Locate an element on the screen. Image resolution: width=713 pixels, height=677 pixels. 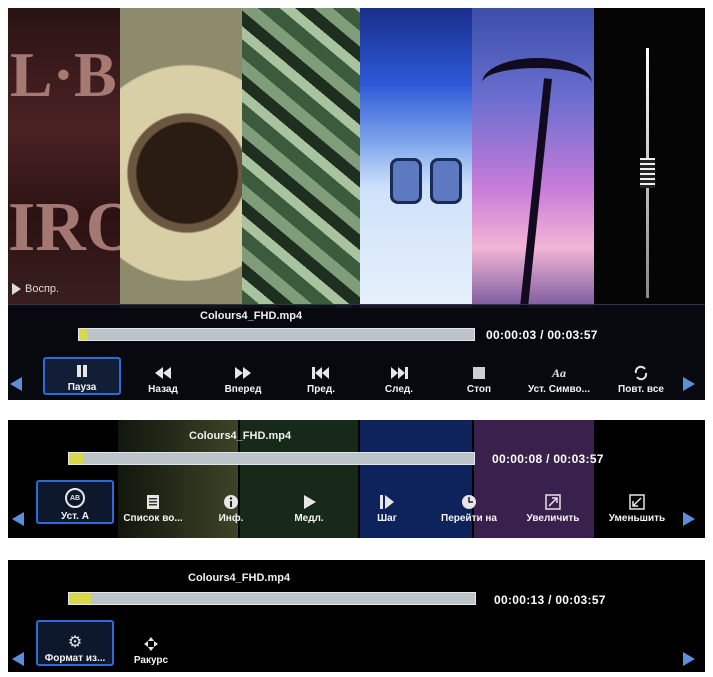
play-hint-label: Воспр. is located at coordinates (42, 289).